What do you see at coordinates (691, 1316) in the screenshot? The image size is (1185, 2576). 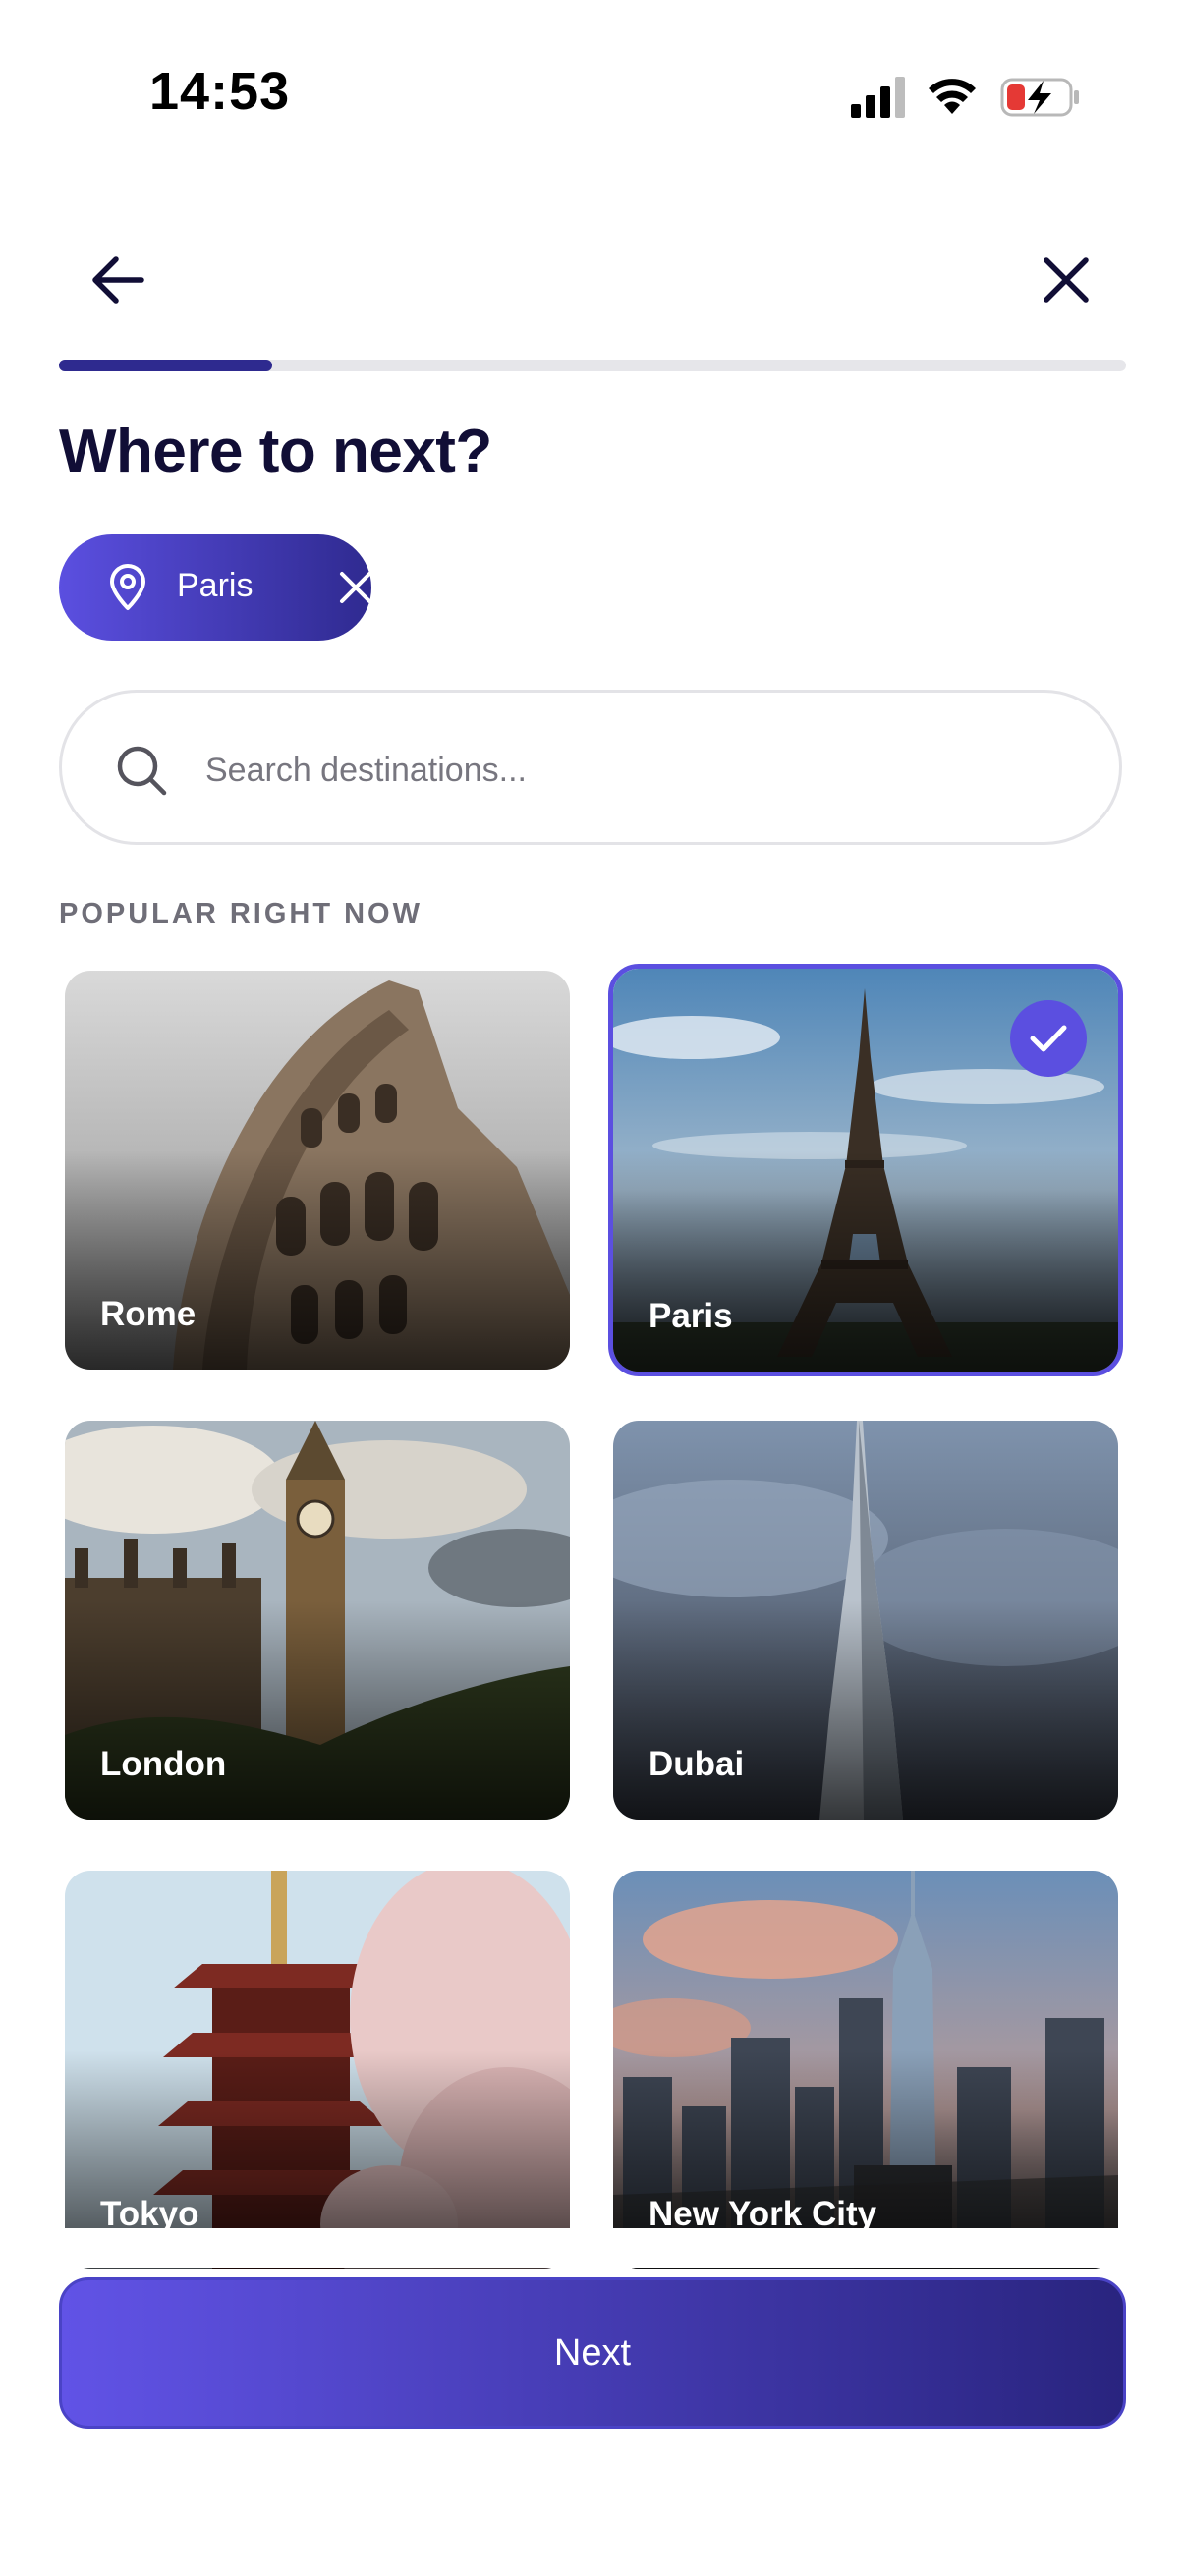 I see `destination-name: Paris` at bounding box center [691, 1316].